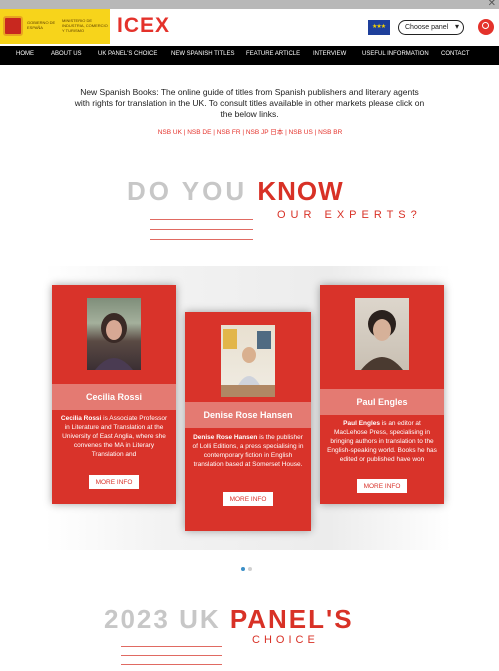 The width and height of the screenshot is (499, 671). I want to click on expert-name: Denise Rose Hansen, so click(248, 415).